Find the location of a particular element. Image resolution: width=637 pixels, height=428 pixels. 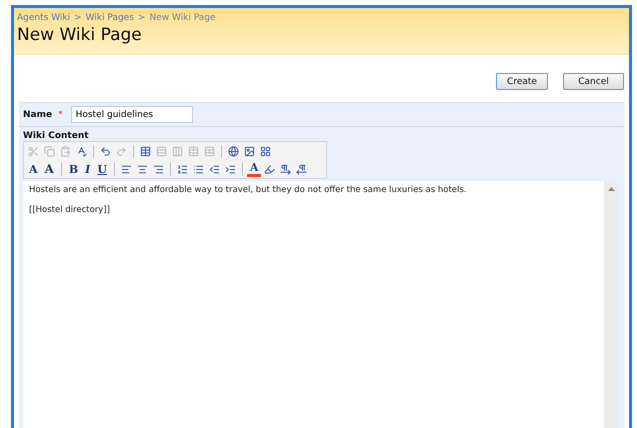

content-label: Wiki Content is located at coordinates (56, 135).